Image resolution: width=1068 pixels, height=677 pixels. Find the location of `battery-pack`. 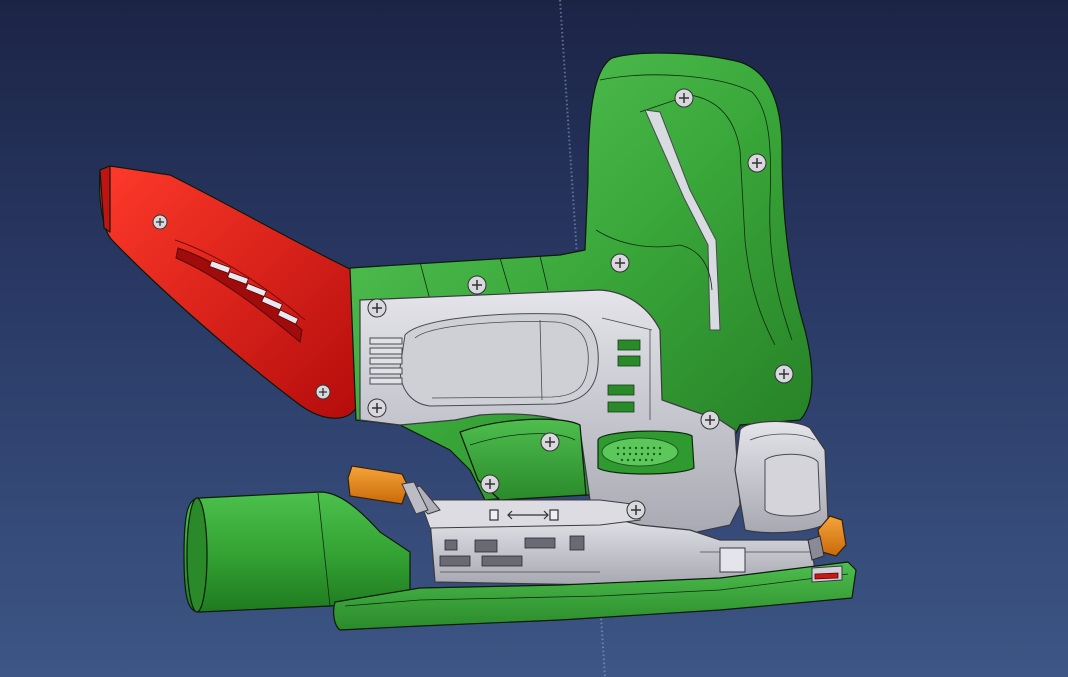

battery-pack is located at coordinates (781, 477).